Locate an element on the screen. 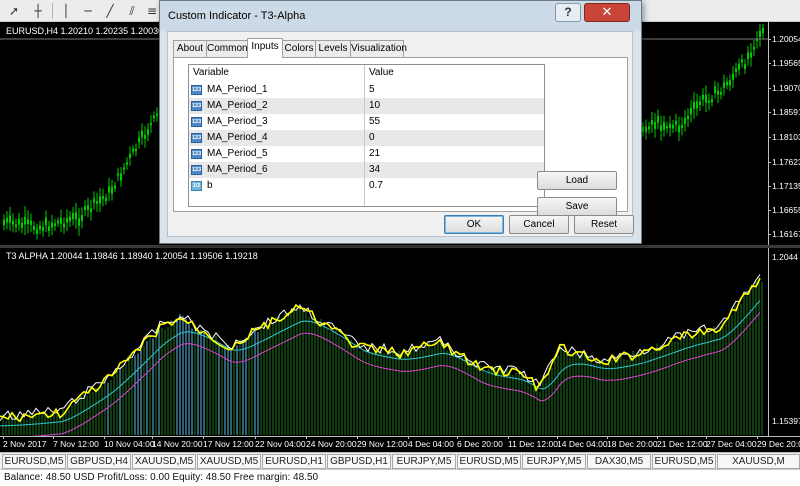  time-tick-label: 27 Dec 04:00 is located at coordinates (731, 444).